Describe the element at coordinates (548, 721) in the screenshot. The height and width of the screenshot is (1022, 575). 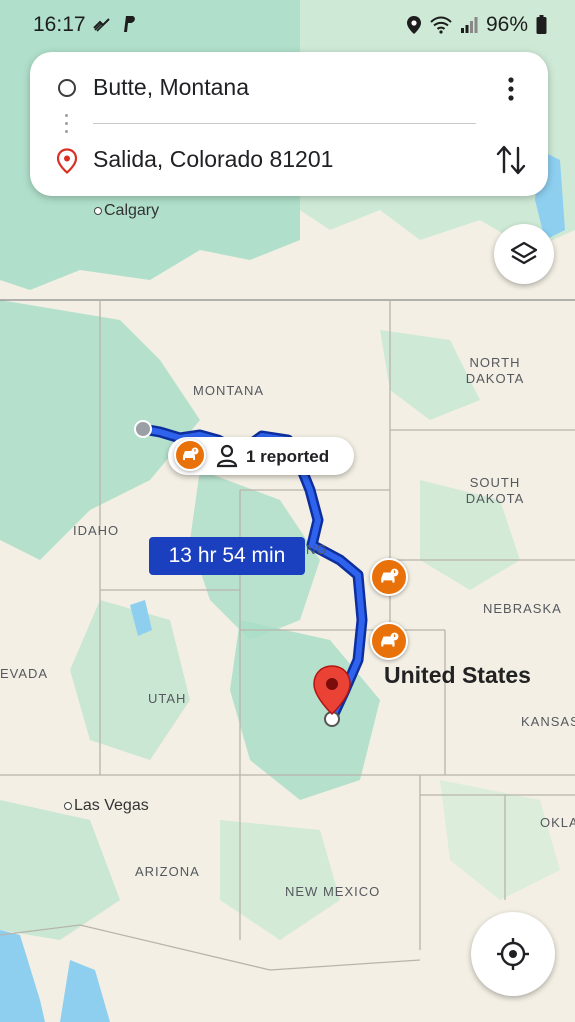
I see `label-kansas: KANSAS` at that location.